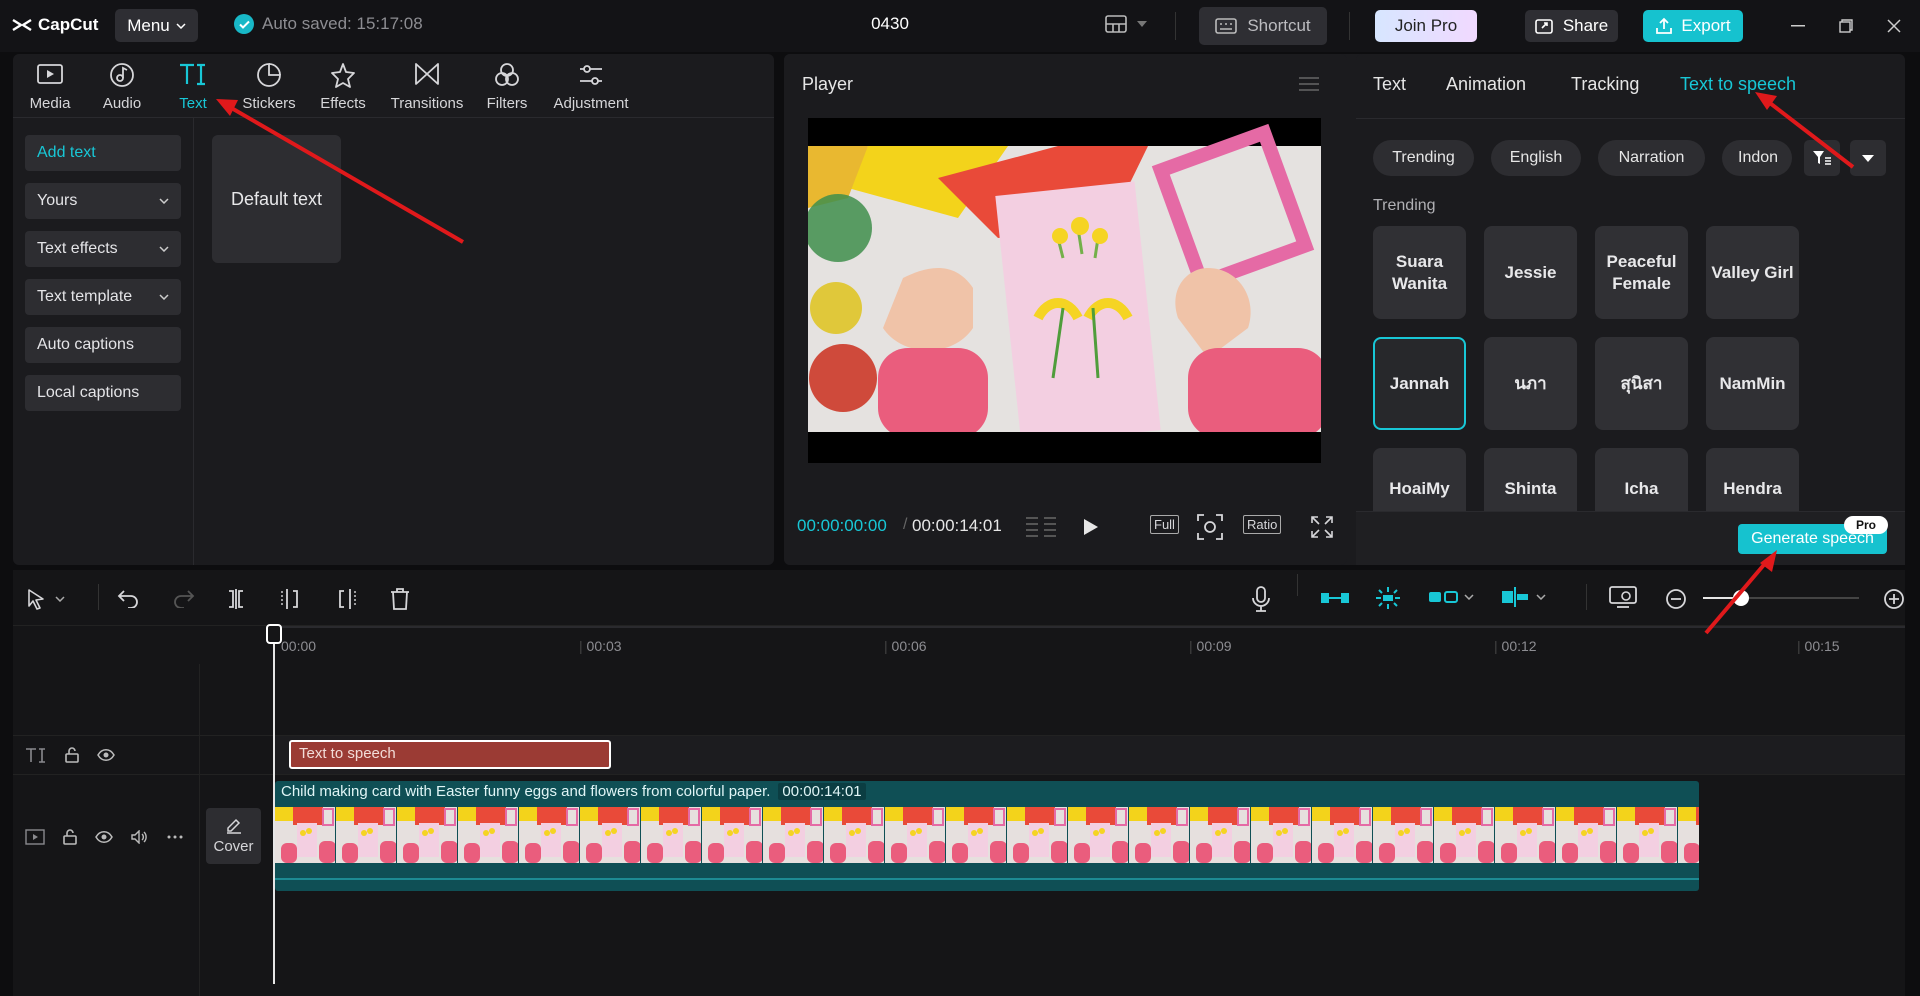 The width and height of the screenshot is (1920, 996). Describe the element at coordinates (1757, 158) in the screenshot. I see `chip-indonesian: Indon` at that location.